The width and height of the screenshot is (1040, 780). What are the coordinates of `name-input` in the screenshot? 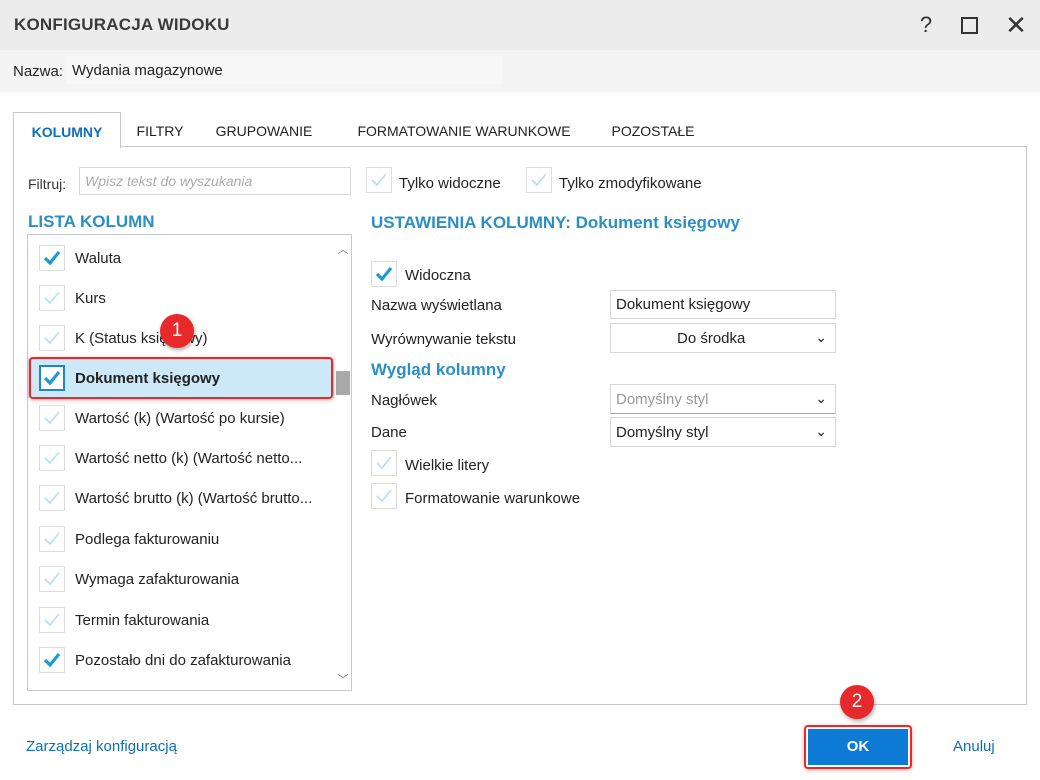 It's located at (284, 70).